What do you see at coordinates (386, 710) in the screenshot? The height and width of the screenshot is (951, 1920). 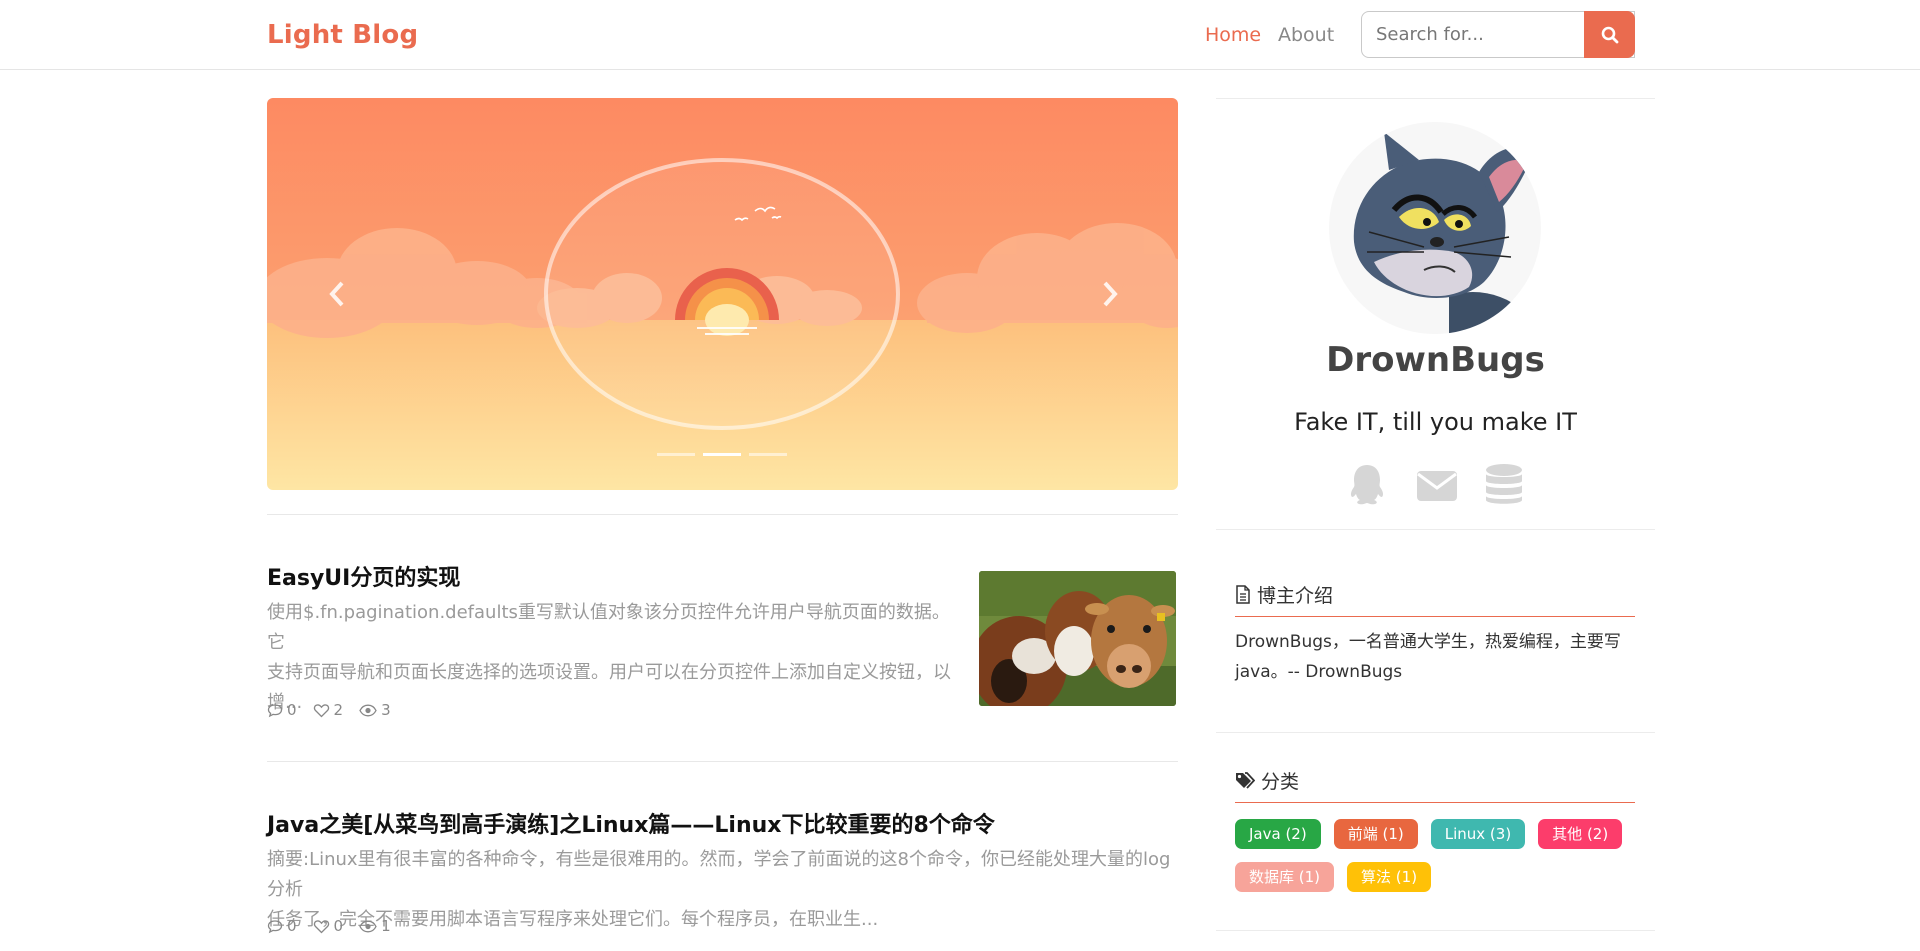 I see `view-count-value: 3` at bounding box center [386, 710].